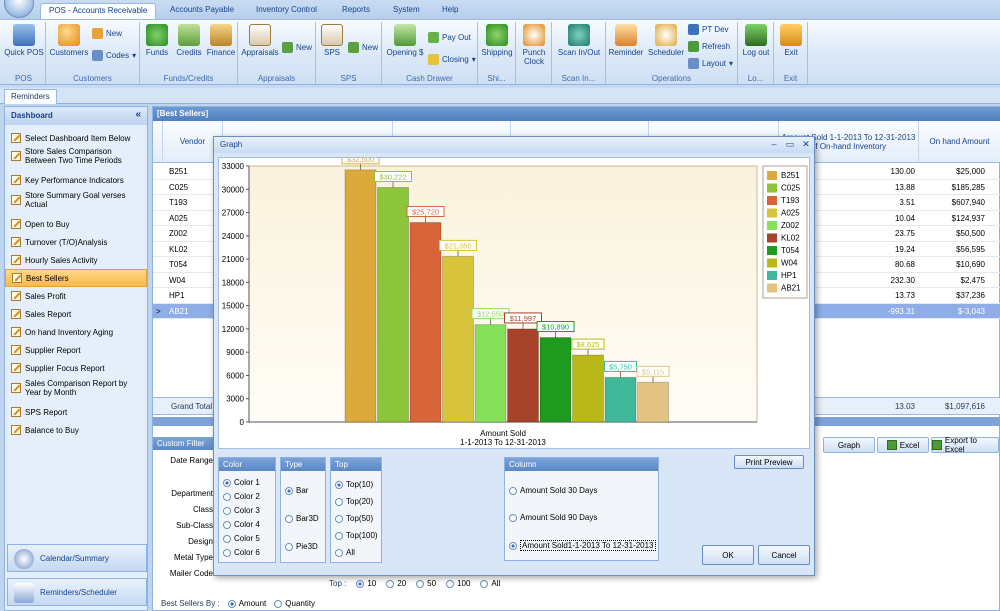  What do you see at coordinates (709, 46) in the screenshot?
I see `refresh-button: Refresh` at bounding box center [709, 46].